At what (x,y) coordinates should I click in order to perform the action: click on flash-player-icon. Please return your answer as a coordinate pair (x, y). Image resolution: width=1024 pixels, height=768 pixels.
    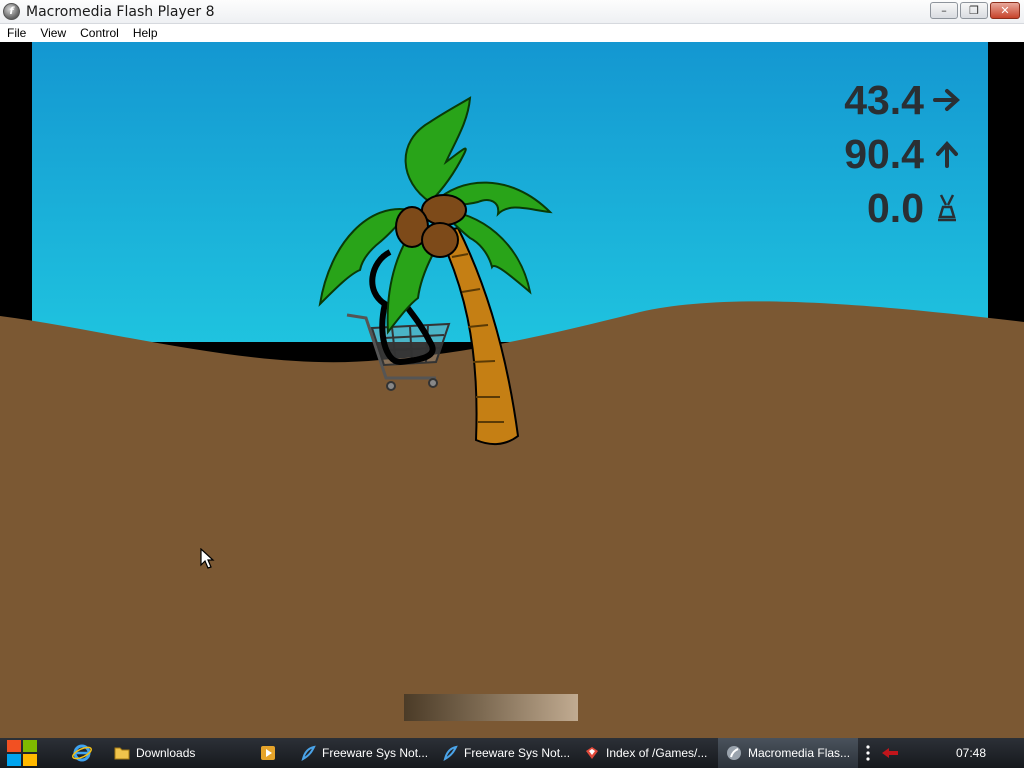
    Looking at the image, I should click on (734, 753).